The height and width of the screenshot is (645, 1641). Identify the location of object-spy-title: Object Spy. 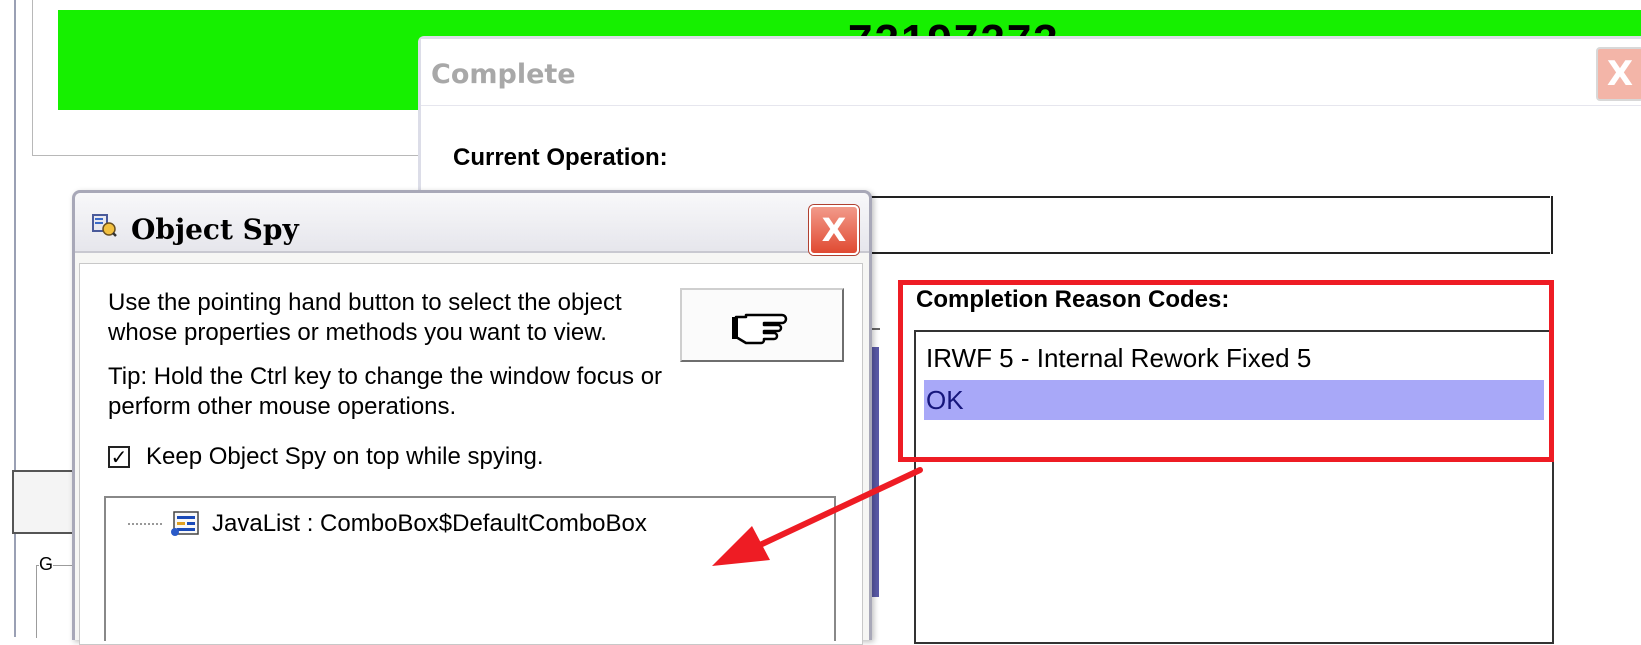
(215, 229).